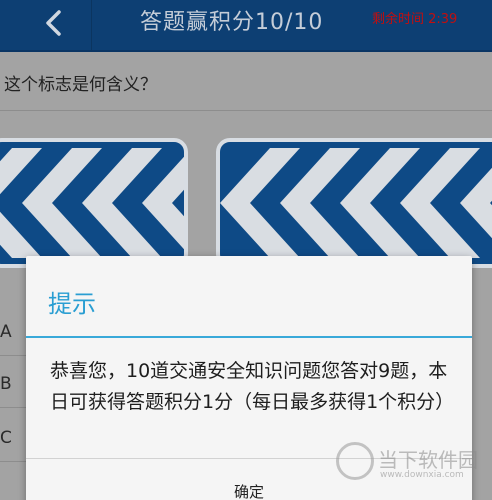 This screenshot has height=500, width=492. I want to click on watermark: 当下软件园 www.downxia.com, so click(411, 465).